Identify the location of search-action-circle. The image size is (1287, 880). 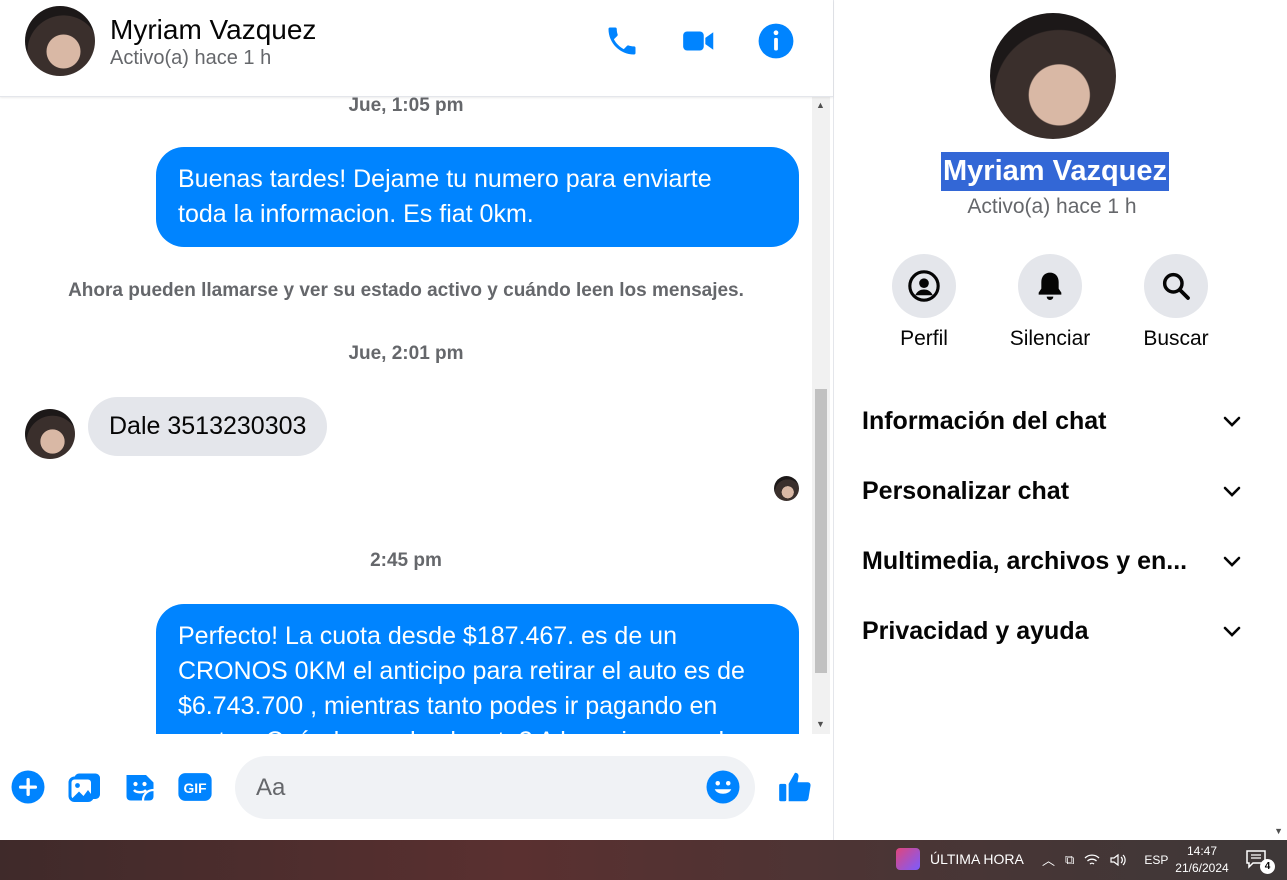
(1176, 286).